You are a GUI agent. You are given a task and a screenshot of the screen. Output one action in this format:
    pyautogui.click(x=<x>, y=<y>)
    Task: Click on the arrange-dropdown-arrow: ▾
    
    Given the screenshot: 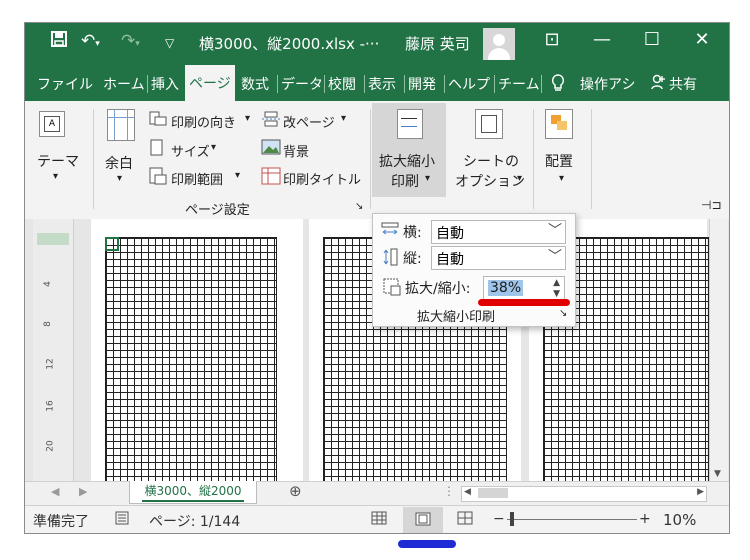 What is the action you would take?
    pyautogui.click(x=561, y=178)
    